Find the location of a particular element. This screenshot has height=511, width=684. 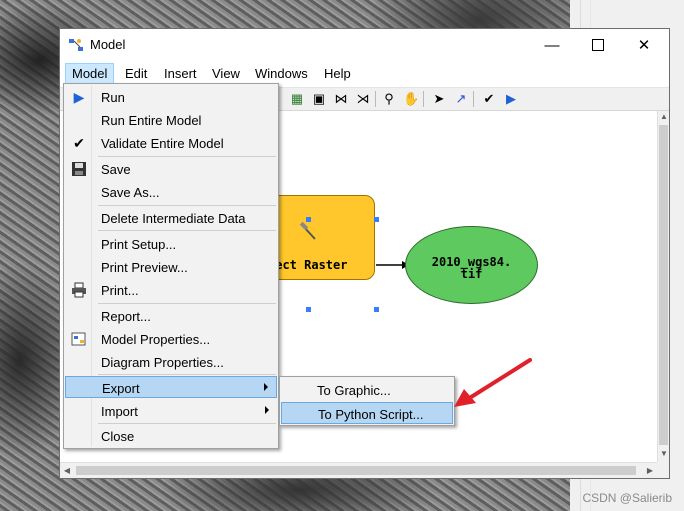

model-properties-icon is located at coordinates (79, 339).